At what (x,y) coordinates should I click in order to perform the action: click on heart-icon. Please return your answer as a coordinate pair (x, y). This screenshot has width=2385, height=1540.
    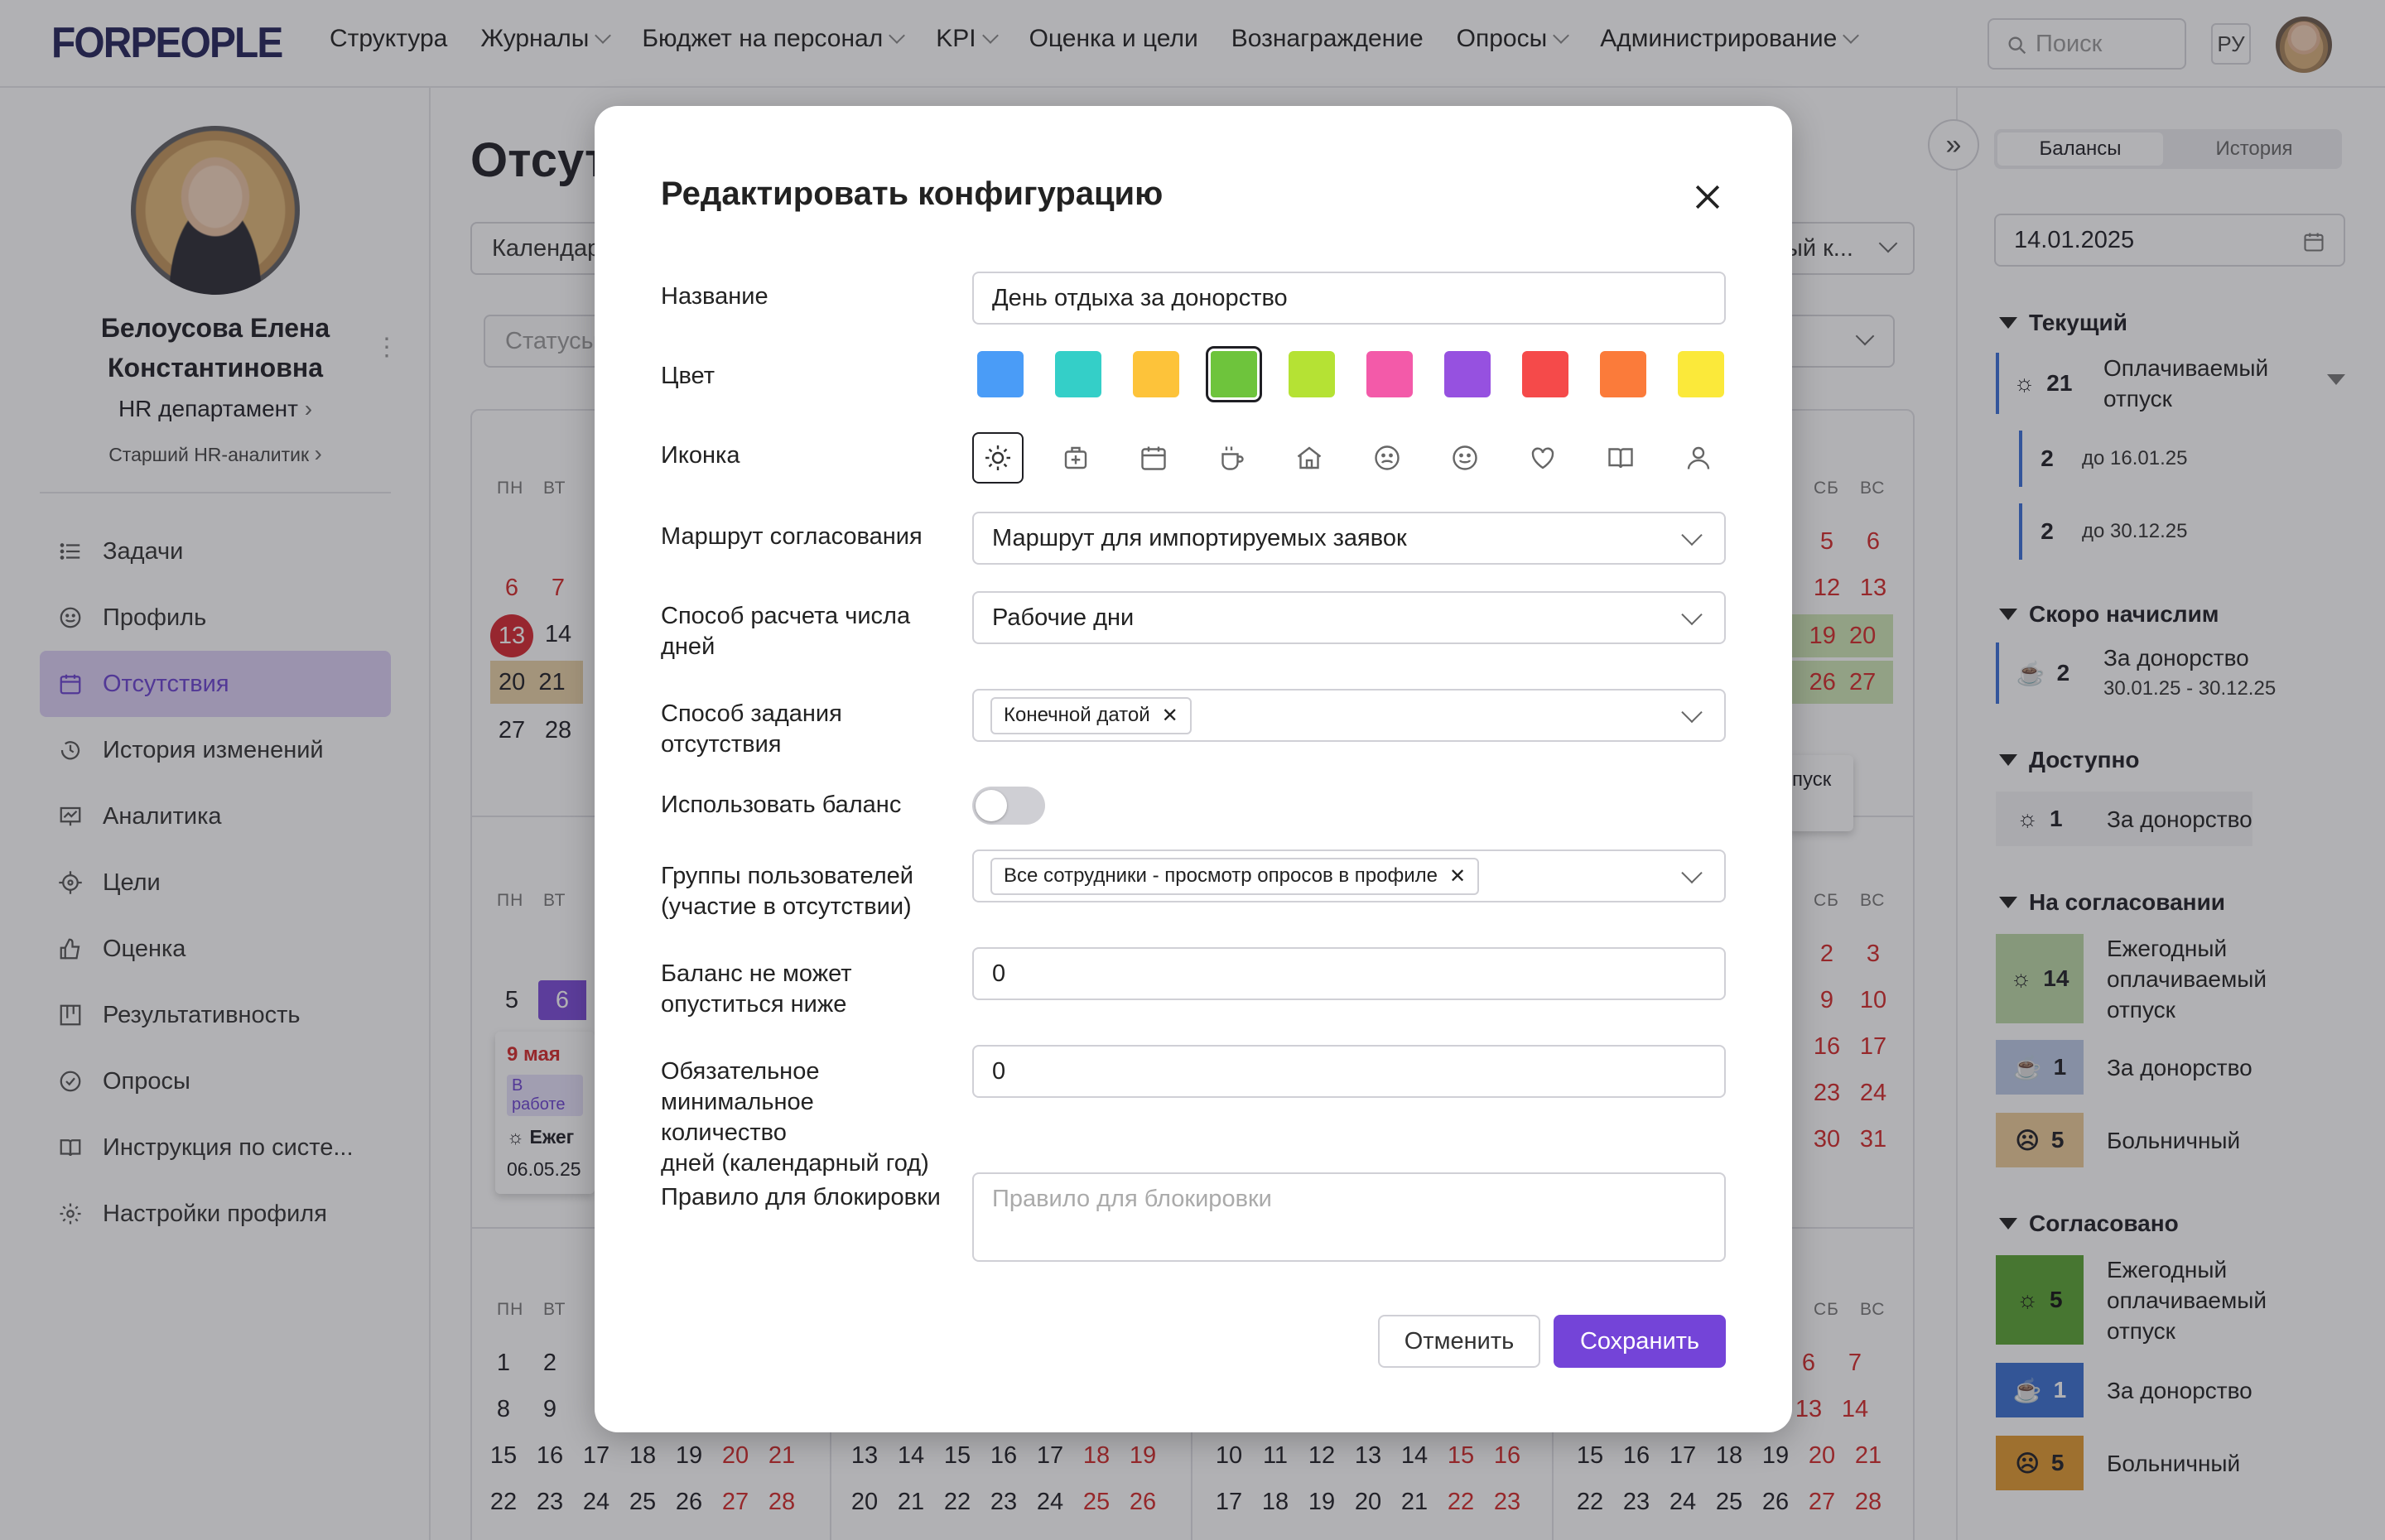
    Looking at the image, I should click on (1542, 458).